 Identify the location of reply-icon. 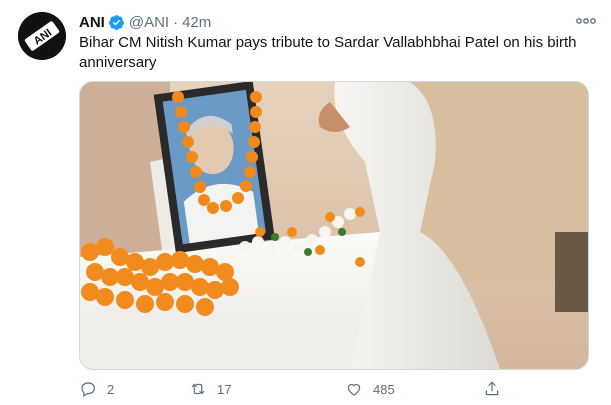
(88, 390).